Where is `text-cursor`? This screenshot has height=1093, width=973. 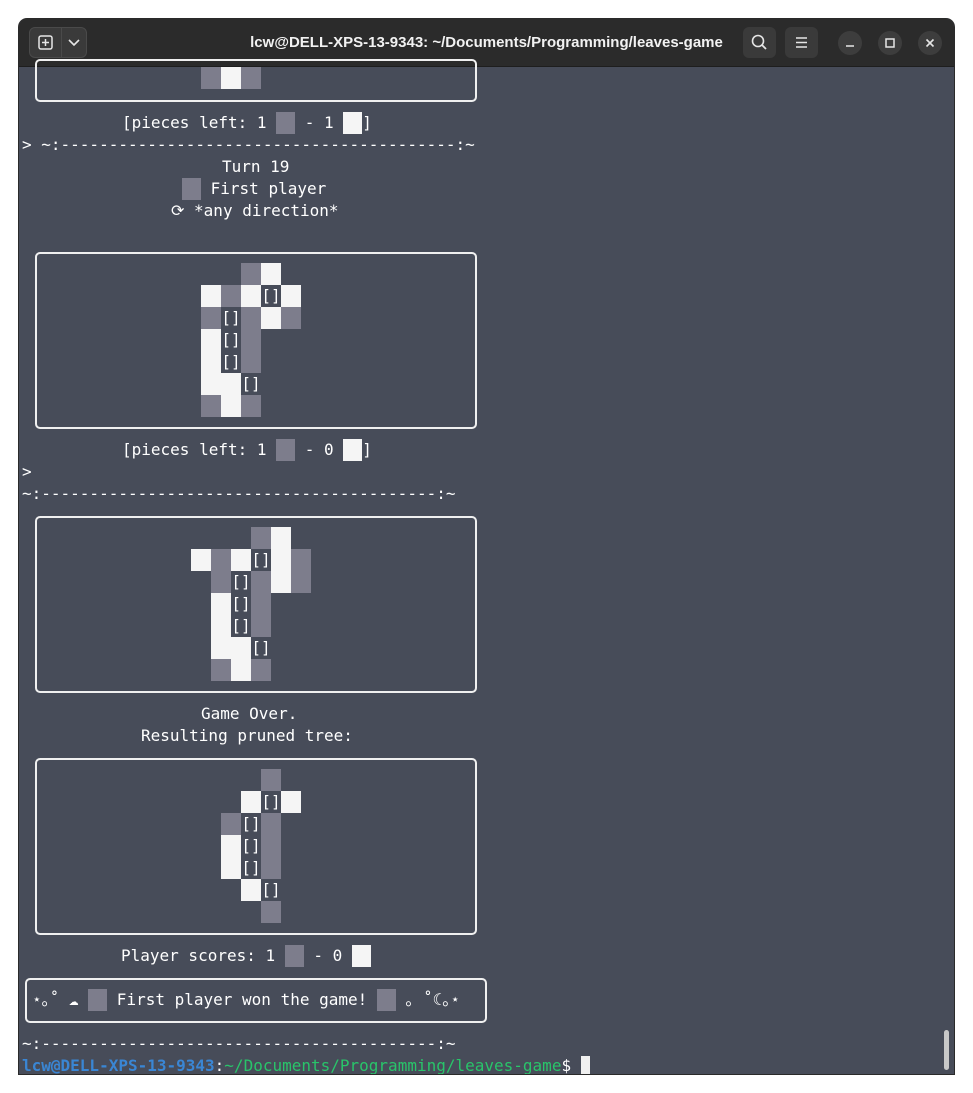
text-cursor is located at coordinates (585, 1065).